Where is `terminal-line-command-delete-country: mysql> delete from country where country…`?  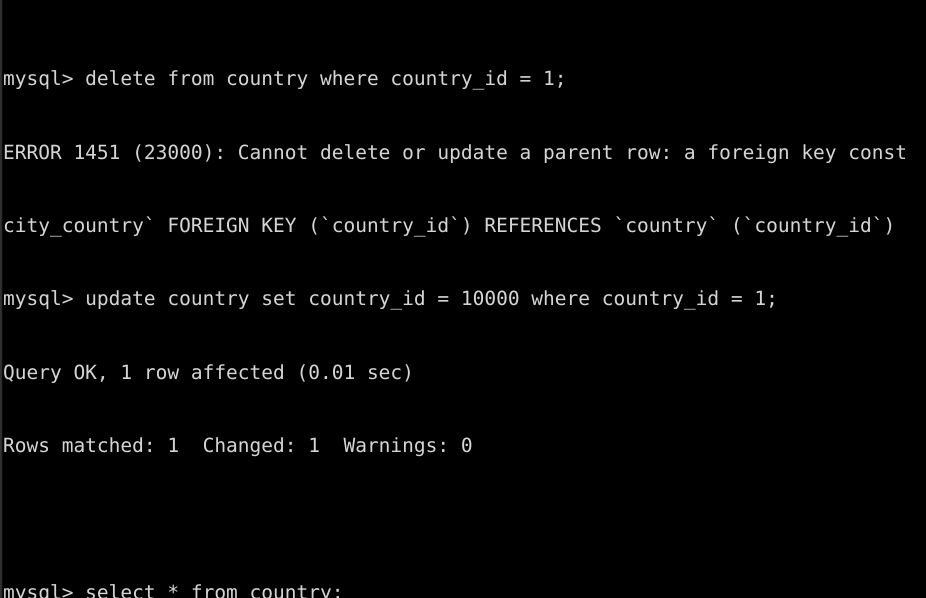
terminal-line-command-delete-country: mysql> delete from country where country… is located at coordinates (285, 79).